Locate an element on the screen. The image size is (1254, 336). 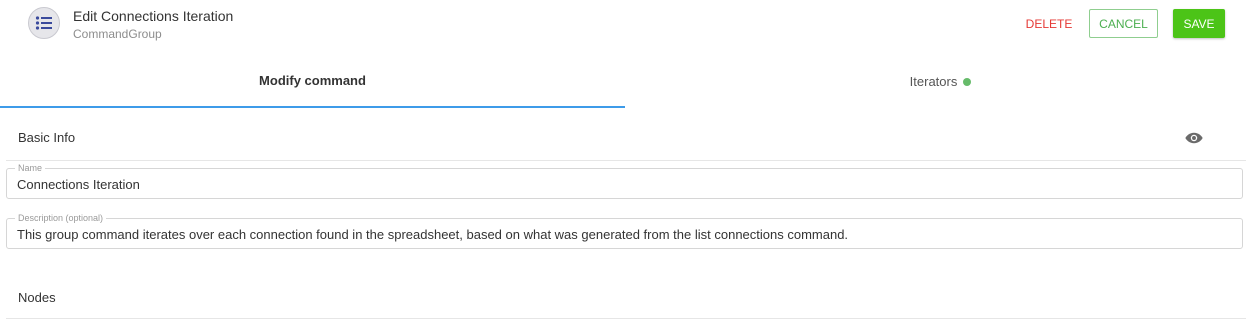
name-field: Name Connections Iteration is located at coordinates (624, 180).